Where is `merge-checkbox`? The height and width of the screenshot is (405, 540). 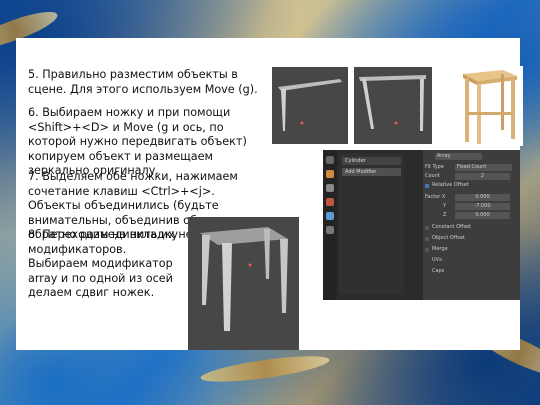 merge-checkbox is located at coordinates (427, 250).